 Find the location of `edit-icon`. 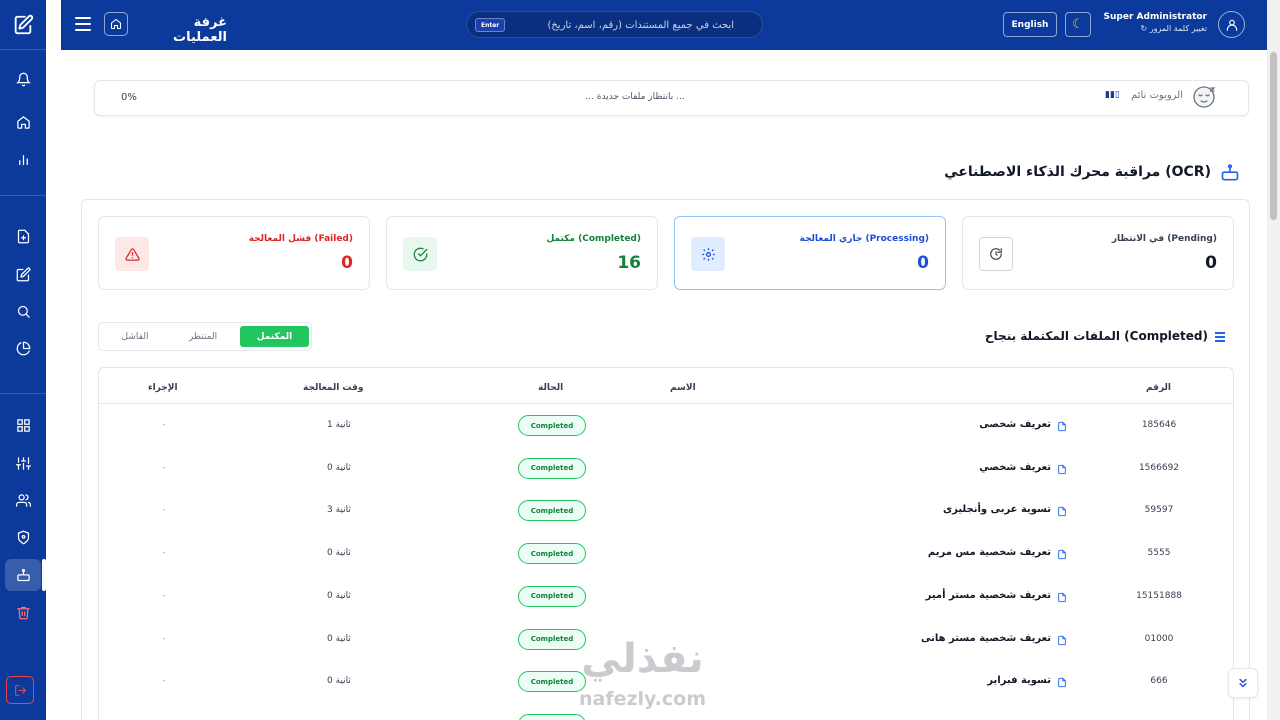

edit-icon is located at coordinates (23, 274).